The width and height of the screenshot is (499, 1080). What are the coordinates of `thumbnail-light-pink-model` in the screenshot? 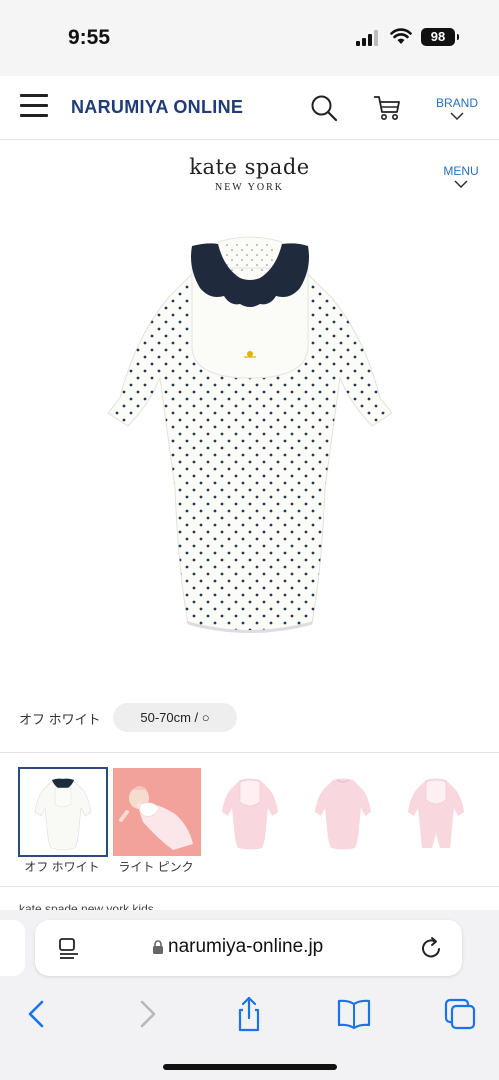 It's located at (157, 812).